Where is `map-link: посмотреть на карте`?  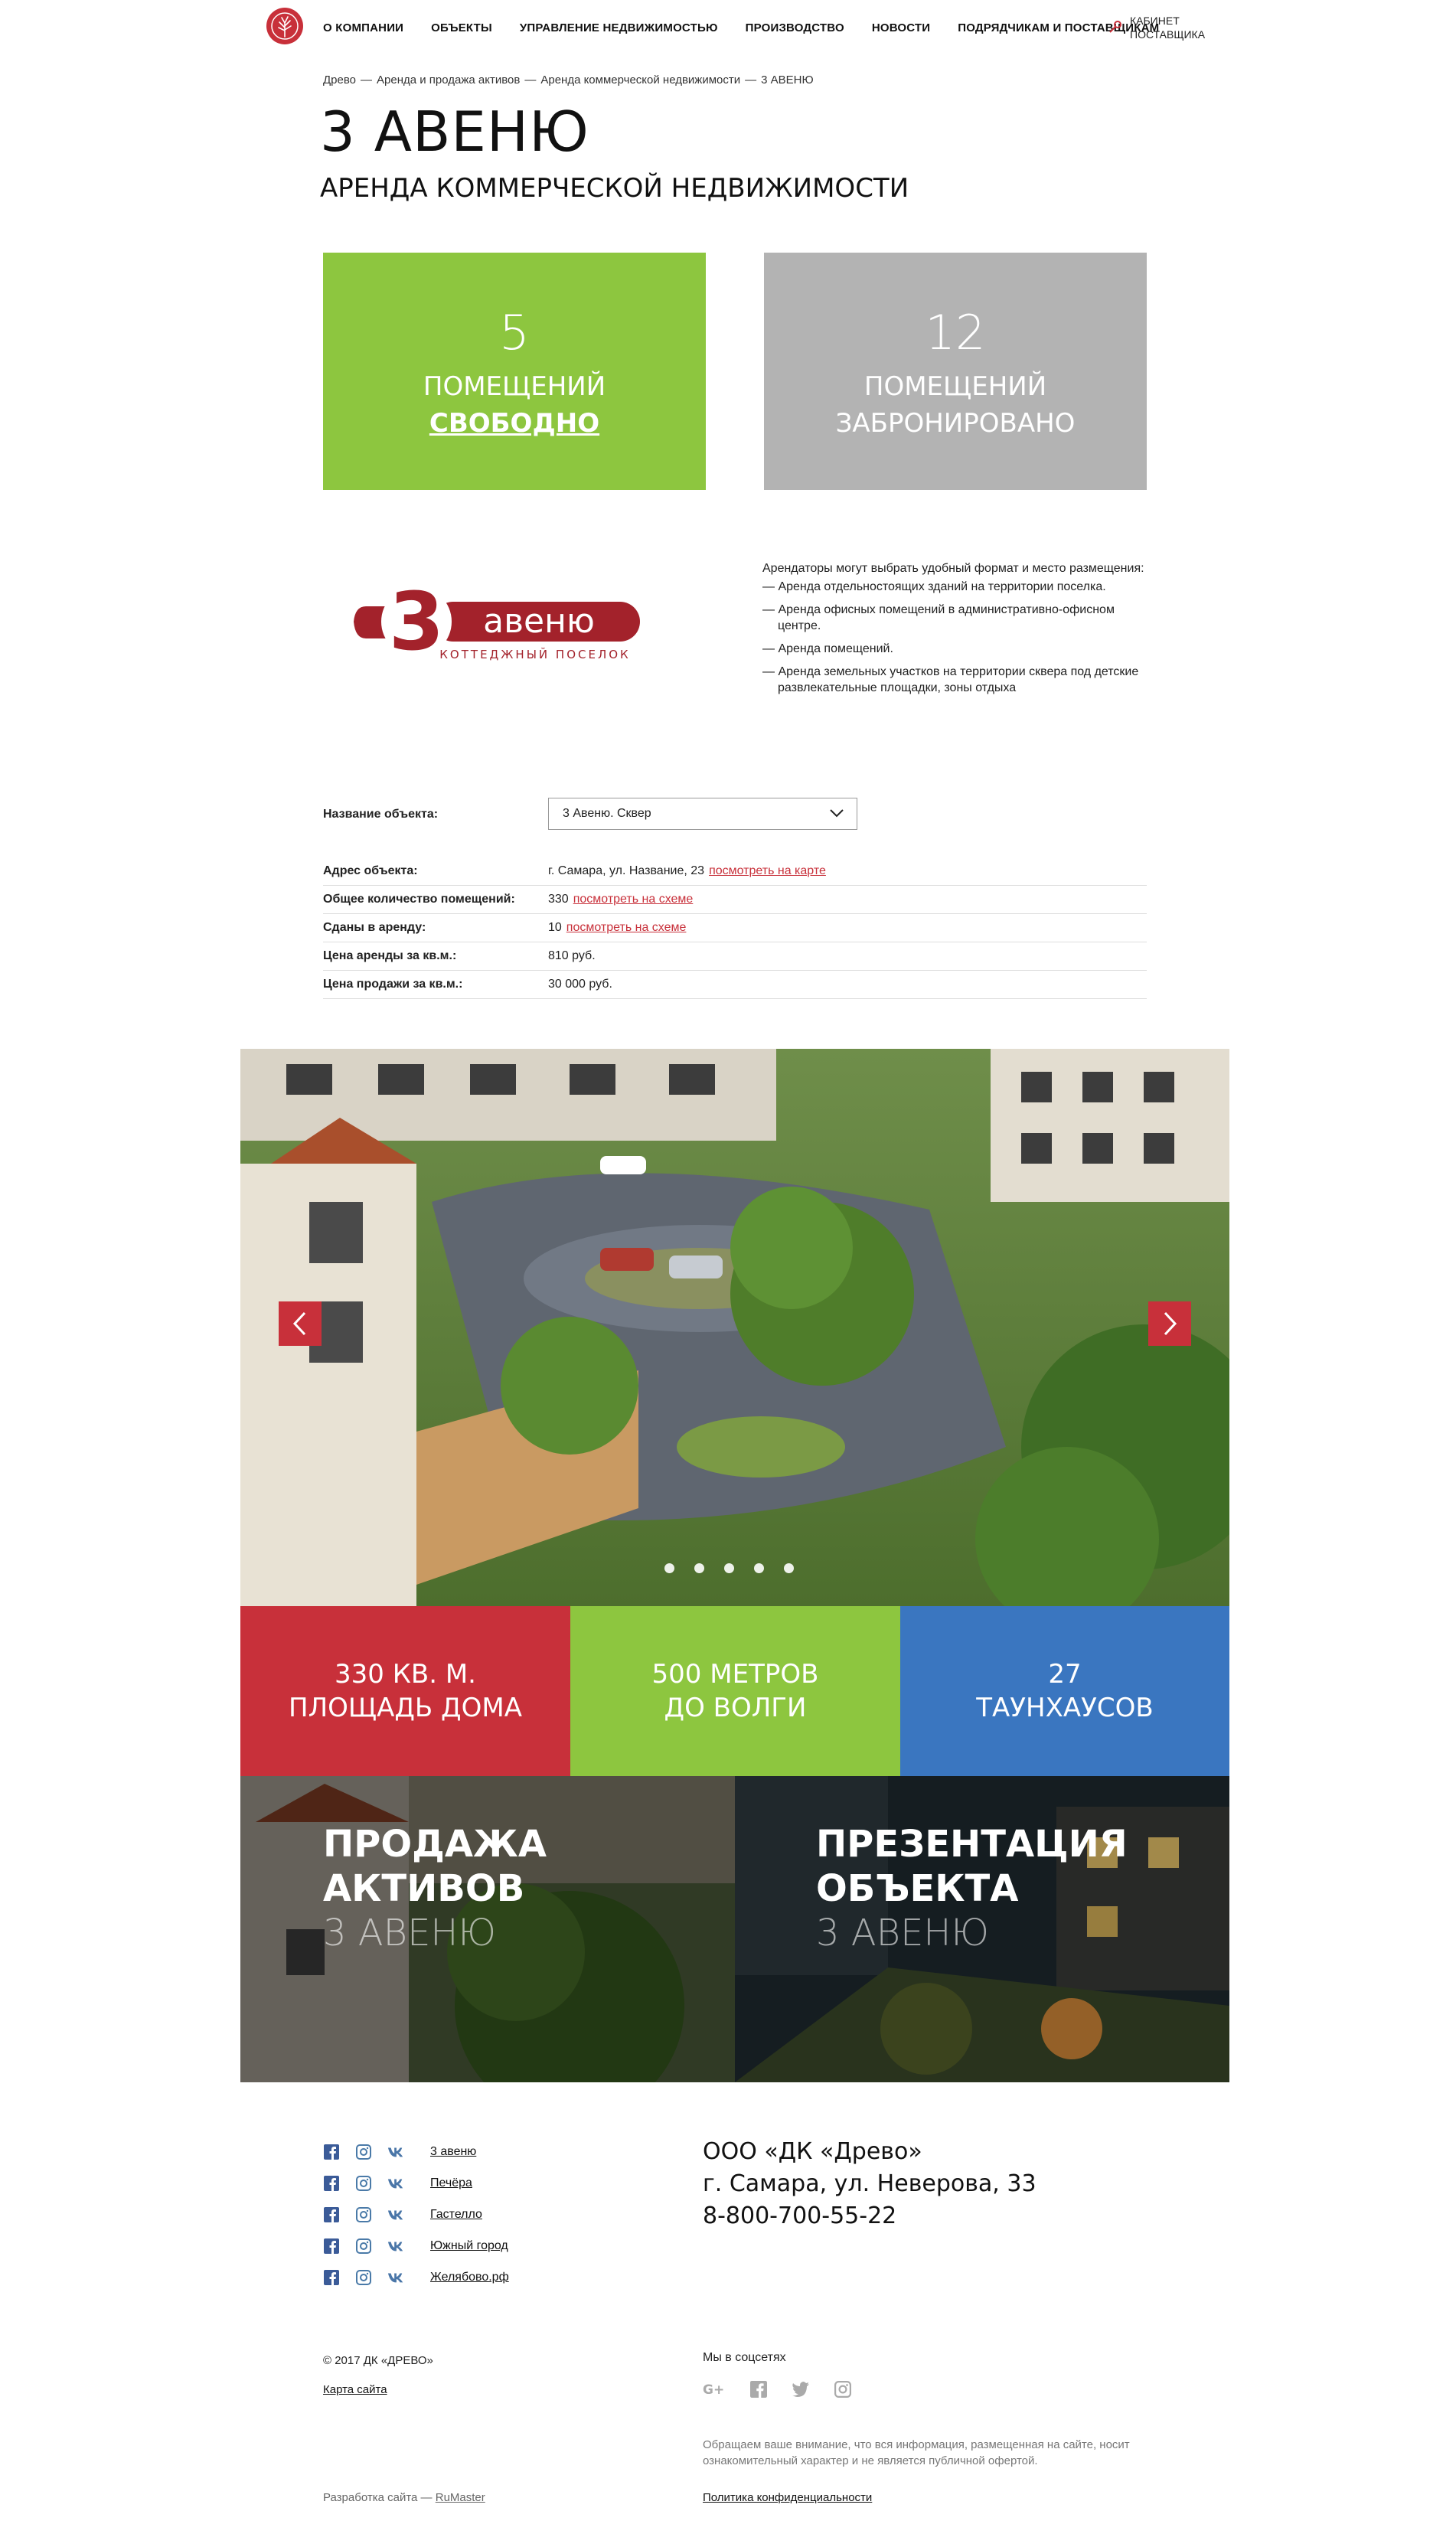
map-link: посмотреть на карте is located at coordinates (767, 871).